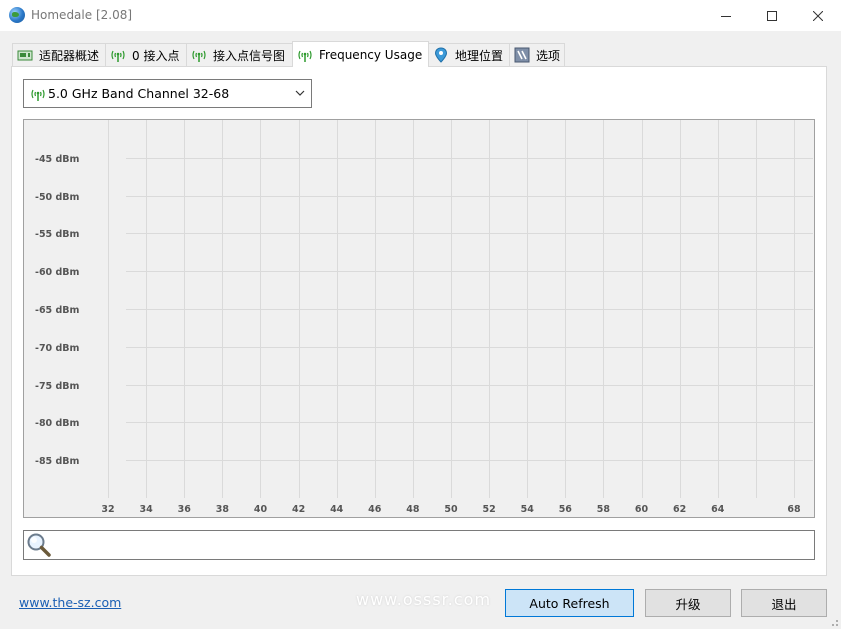  I want to click on y-tick-label: -70 dBm, so click(57, 348).